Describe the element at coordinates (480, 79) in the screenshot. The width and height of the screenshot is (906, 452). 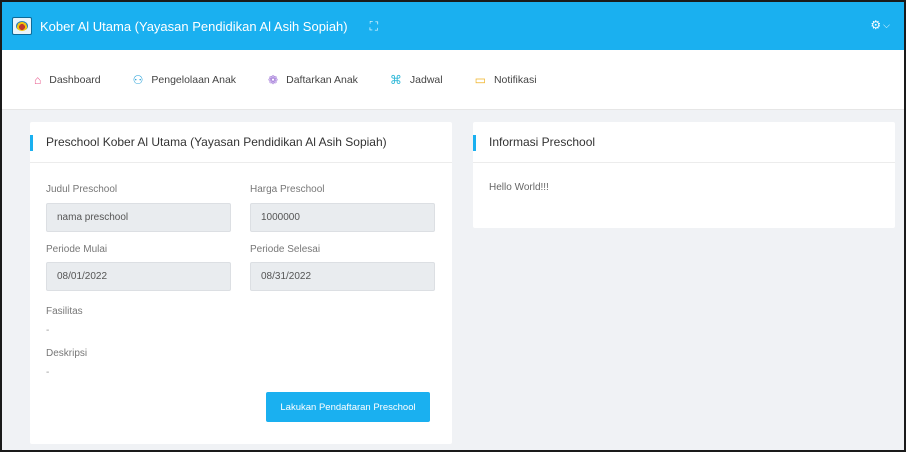
I see `notification-icon: ▭` at that location.